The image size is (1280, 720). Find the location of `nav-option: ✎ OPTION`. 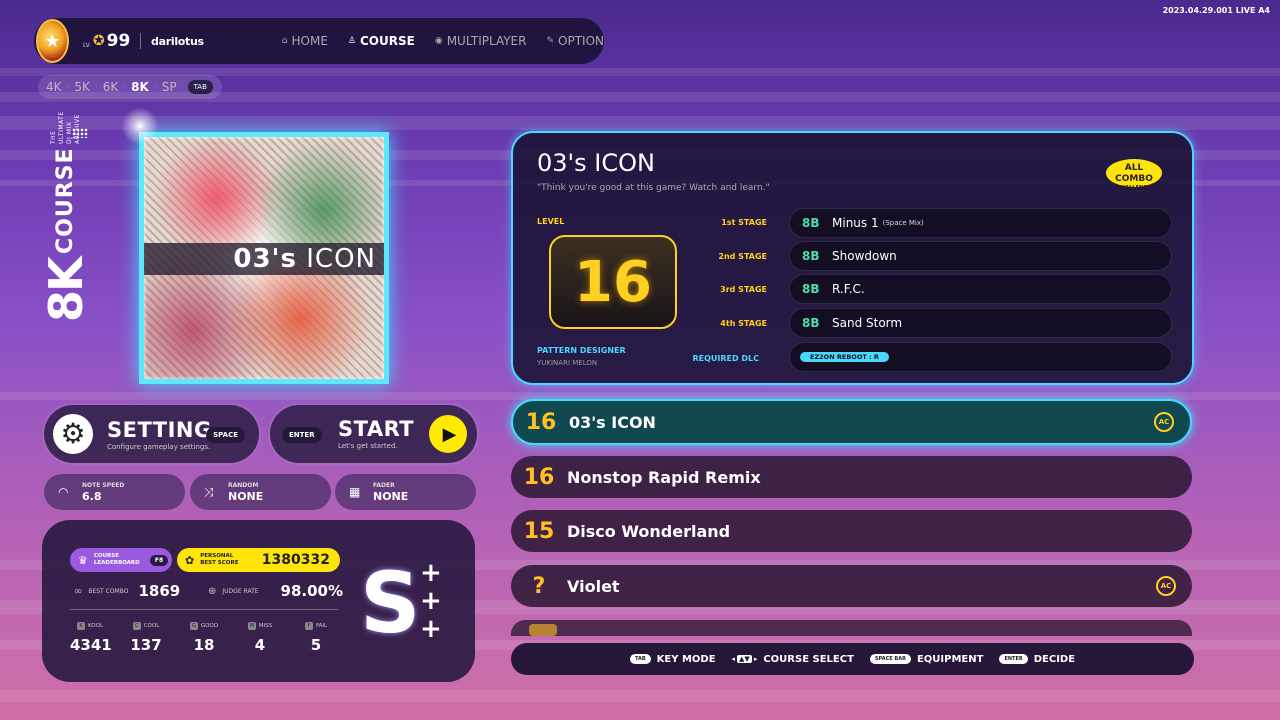

nav-option: ✎ OPTION is located at coordinates (575, 41).